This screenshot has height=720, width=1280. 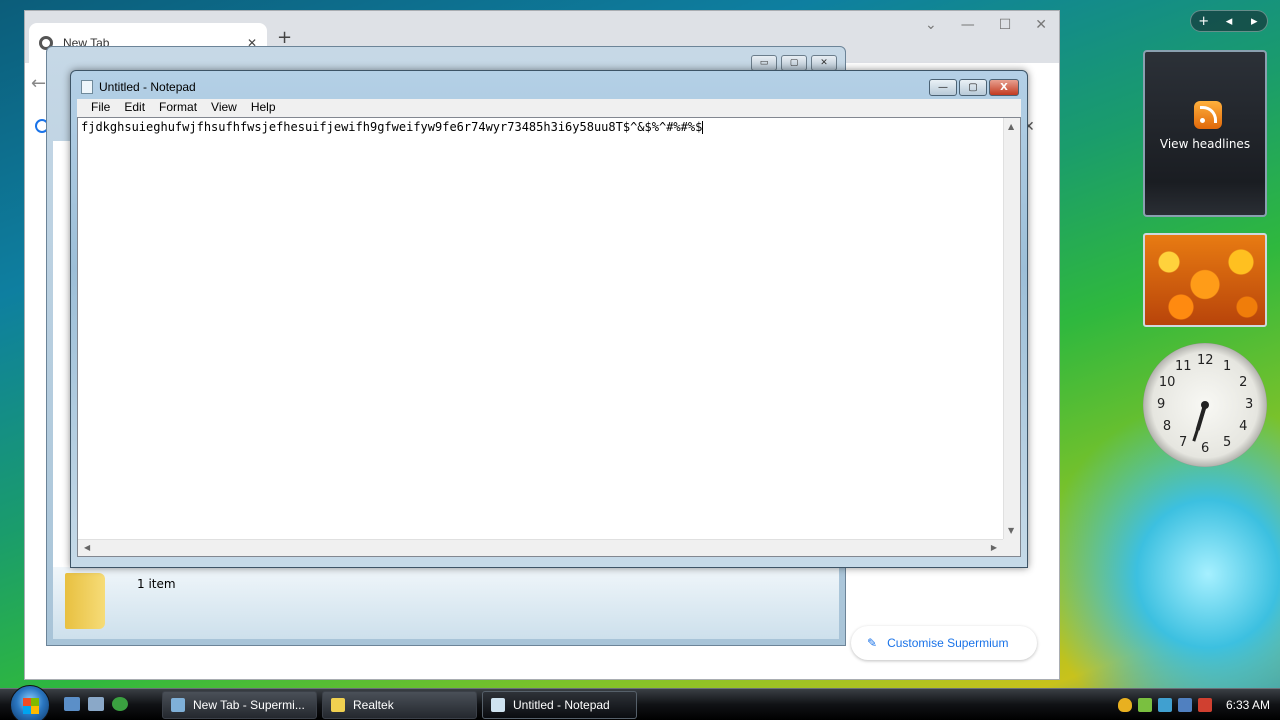 I want to click on clock-number: 11, so click(x=1183, y=366).